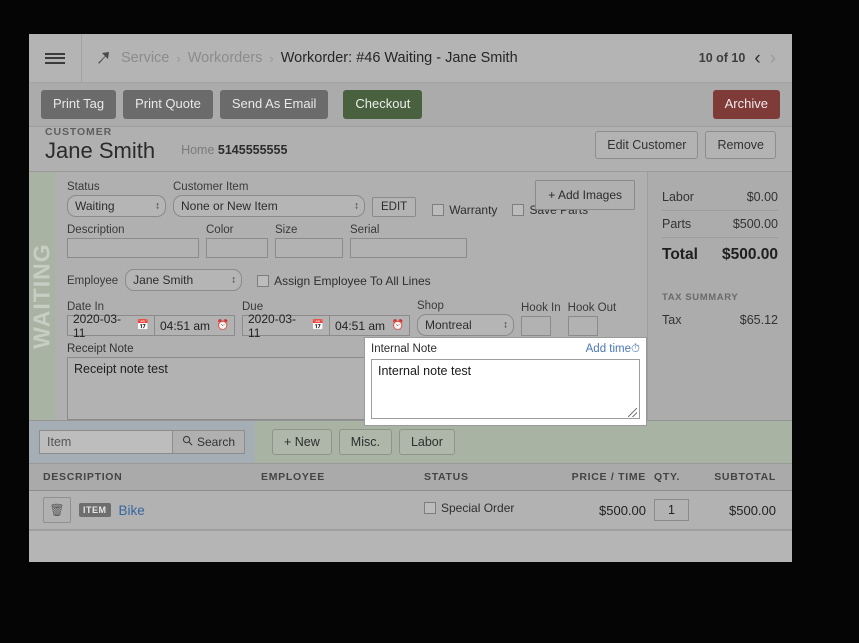 The image size is (859, 643). Describe the element at coordinates (272, 325) in the screenshot. I see `due-date-value: 2020-03-11` at that location.